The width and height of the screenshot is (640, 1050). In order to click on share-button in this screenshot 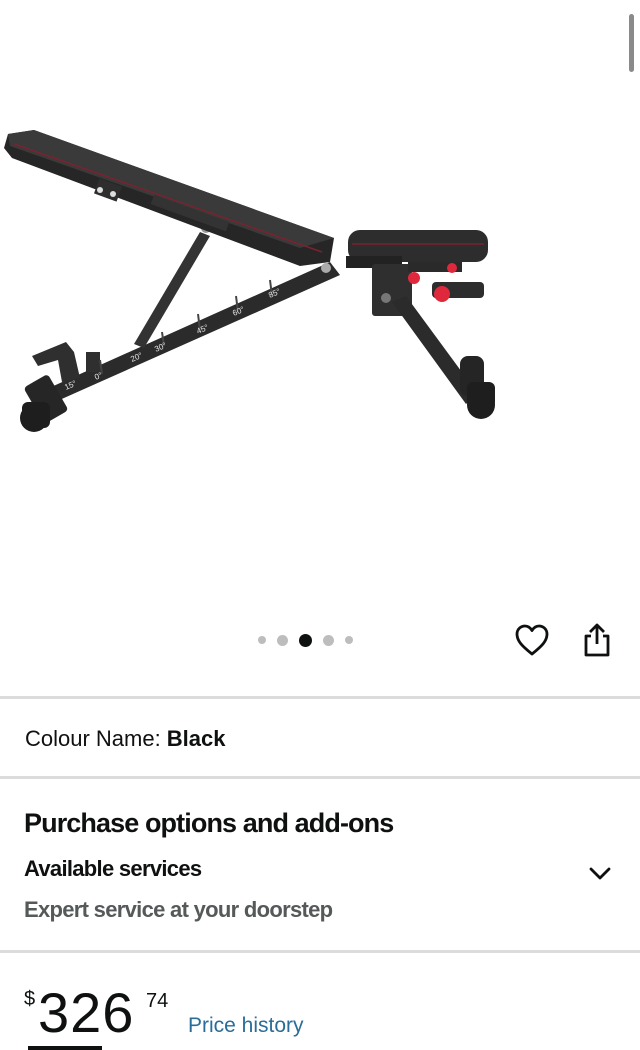, I will do `click(597, 640)`.